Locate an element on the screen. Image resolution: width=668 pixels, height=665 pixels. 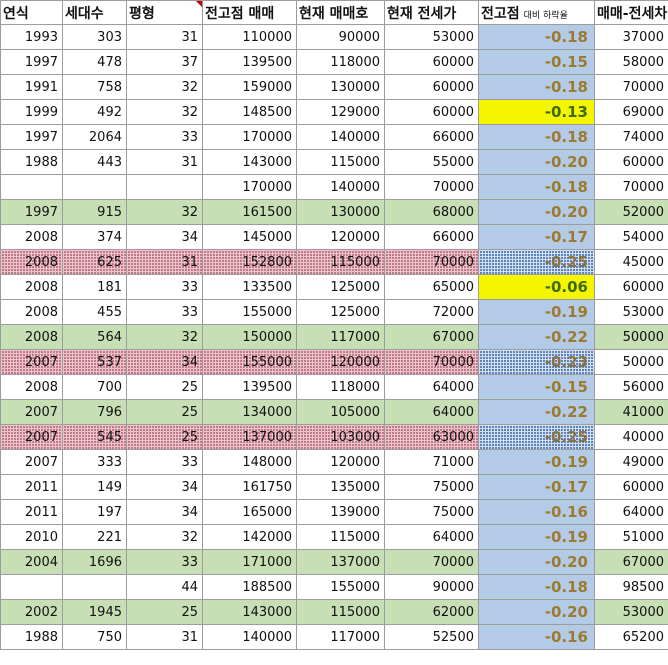
cell-current-price: 115000 is located at coordinates (340, 612).